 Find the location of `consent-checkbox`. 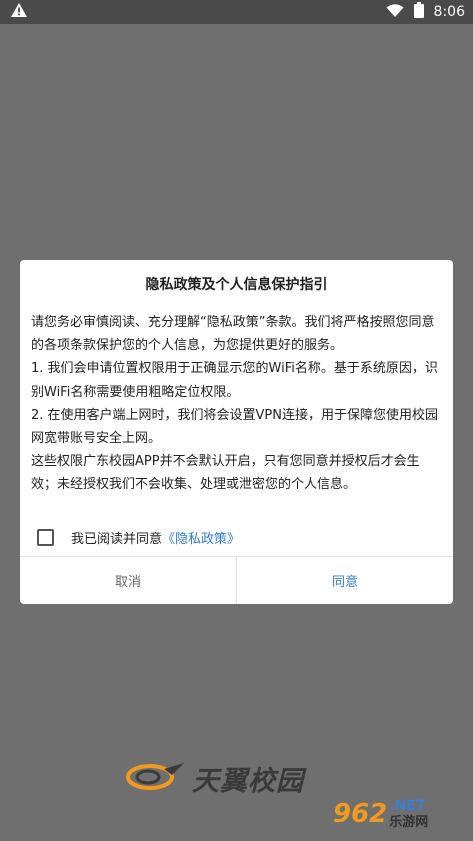

consent-checkbox is located at coordinates (45, 537).